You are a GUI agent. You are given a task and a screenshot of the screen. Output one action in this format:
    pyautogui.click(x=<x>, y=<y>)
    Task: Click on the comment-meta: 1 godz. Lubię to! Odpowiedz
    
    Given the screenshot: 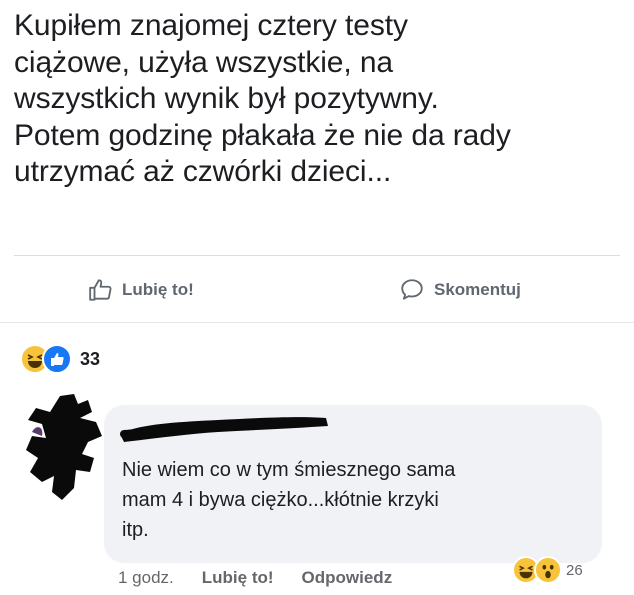 What is the action you would take?
    pyautogui.click(x=269, y=578)
    